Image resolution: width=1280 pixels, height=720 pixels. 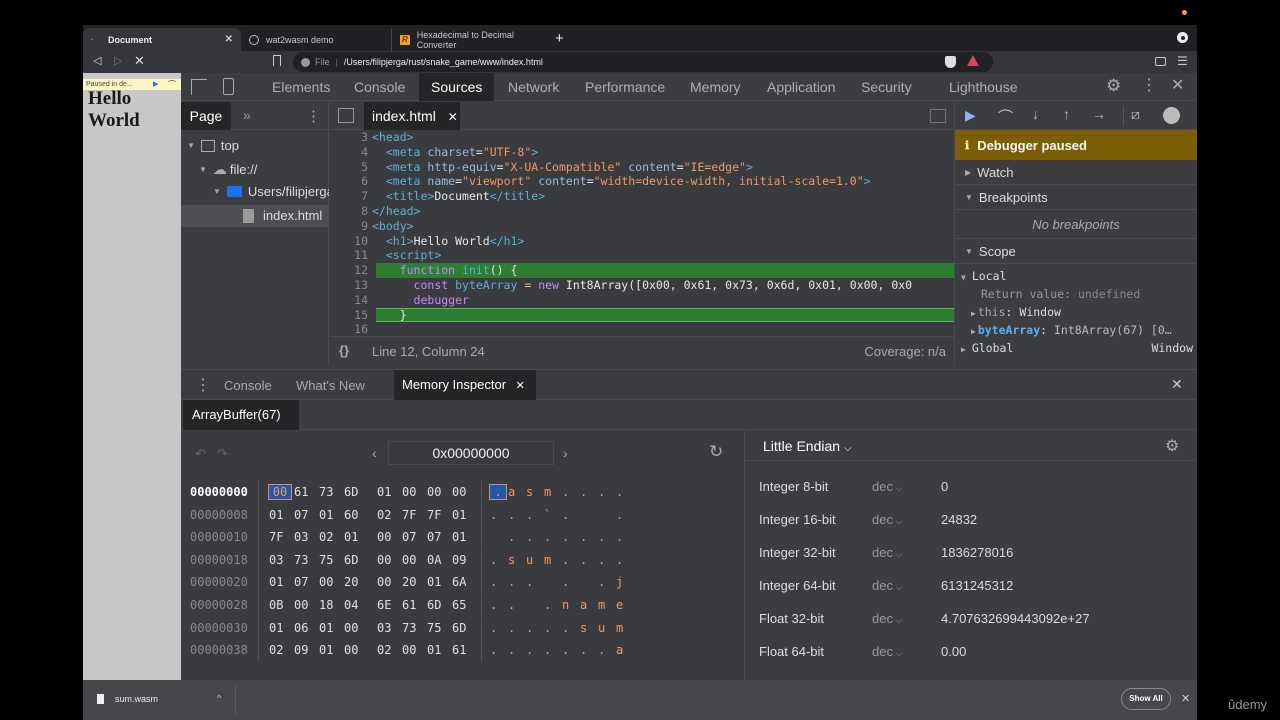 What do you see at coordinates (439, 628) in the screenshot?
I see `byte-cell: 75` at bounding box center [439, 628].